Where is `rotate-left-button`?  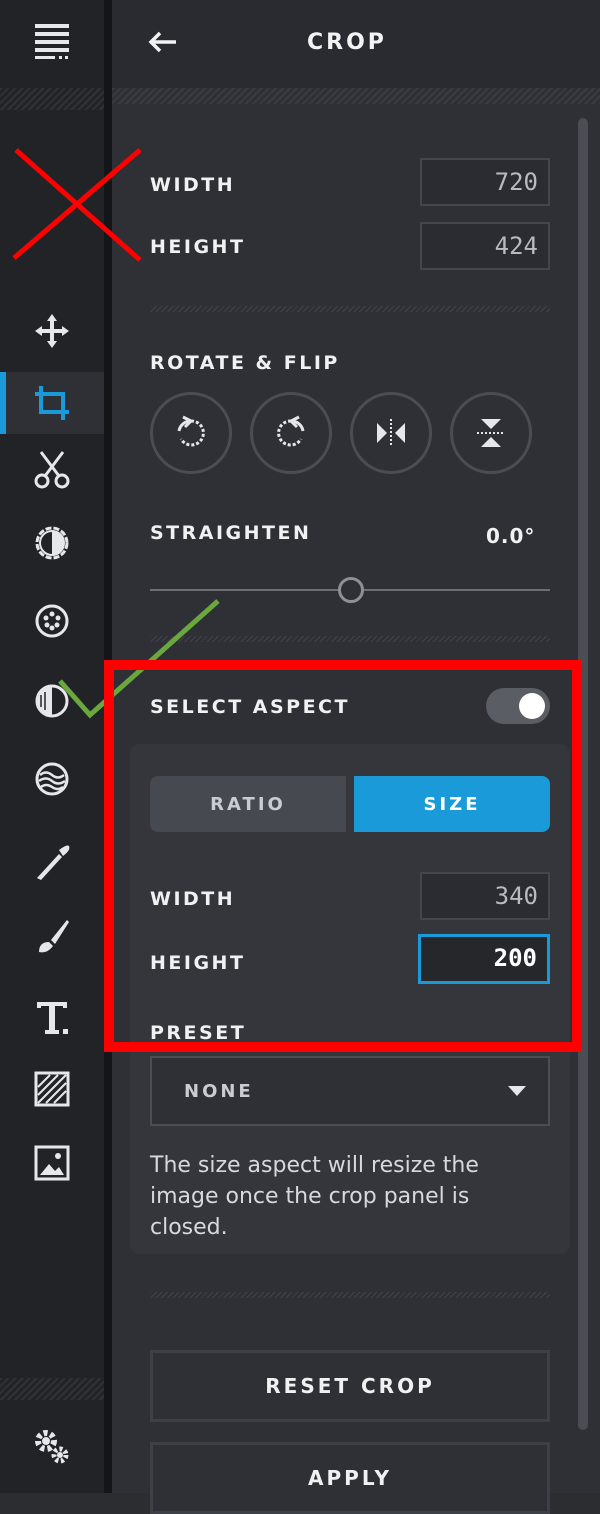
rotate-left-button is located at coordinates (191, 433).